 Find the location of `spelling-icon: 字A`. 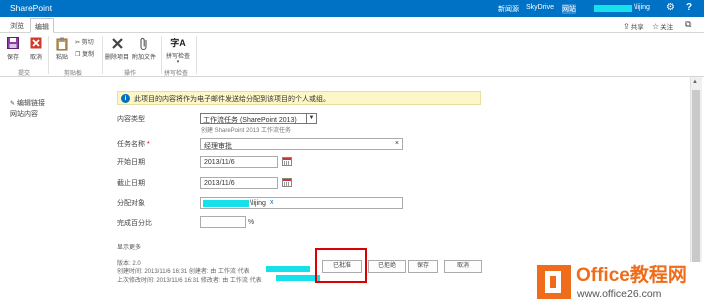

spelling-icon: 字A is located at coordinates (178, 43).